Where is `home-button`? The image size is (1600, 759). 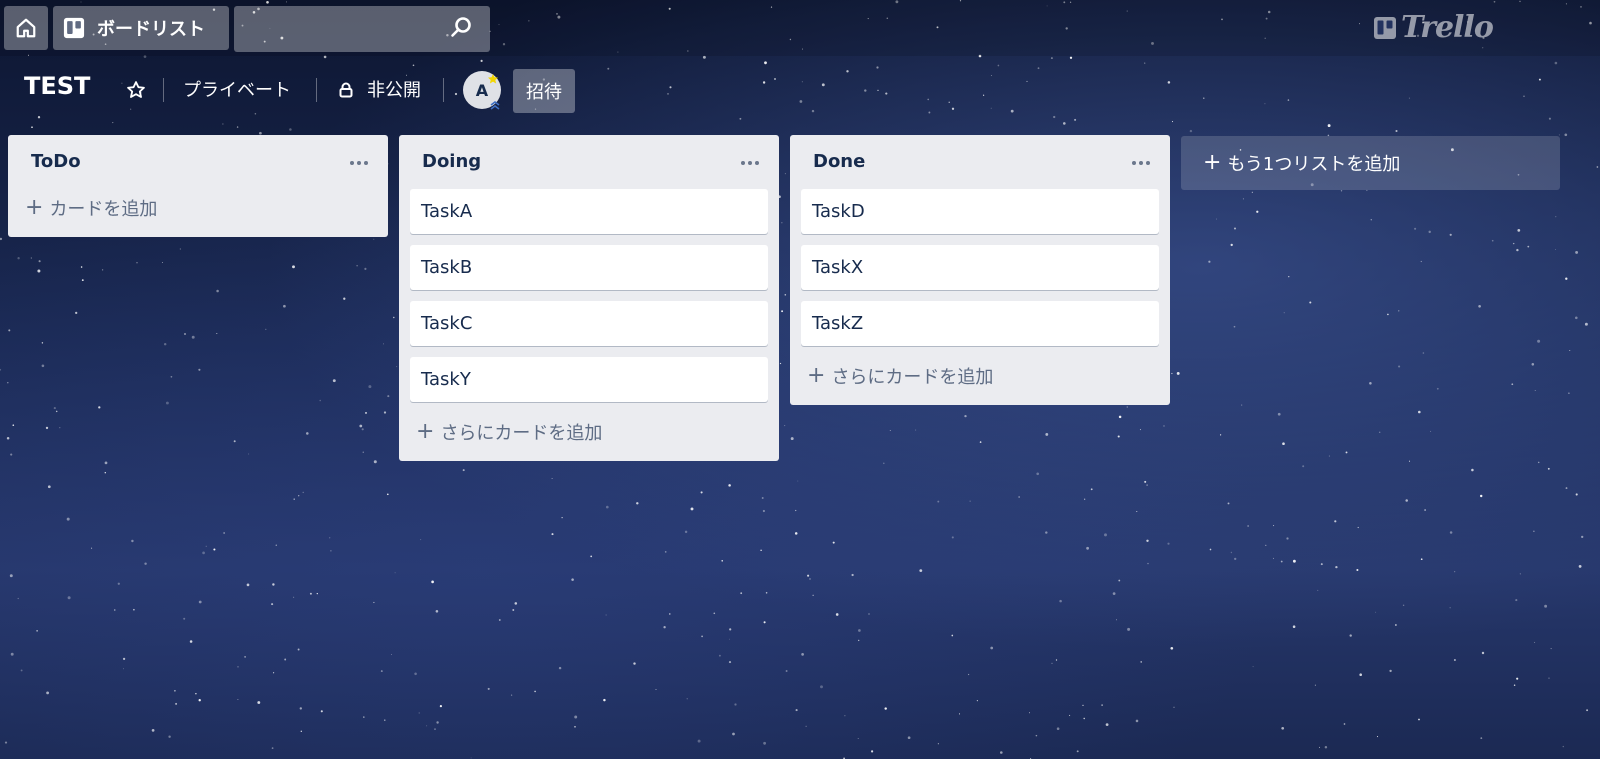
home-button is located at coordinates (26, 28).